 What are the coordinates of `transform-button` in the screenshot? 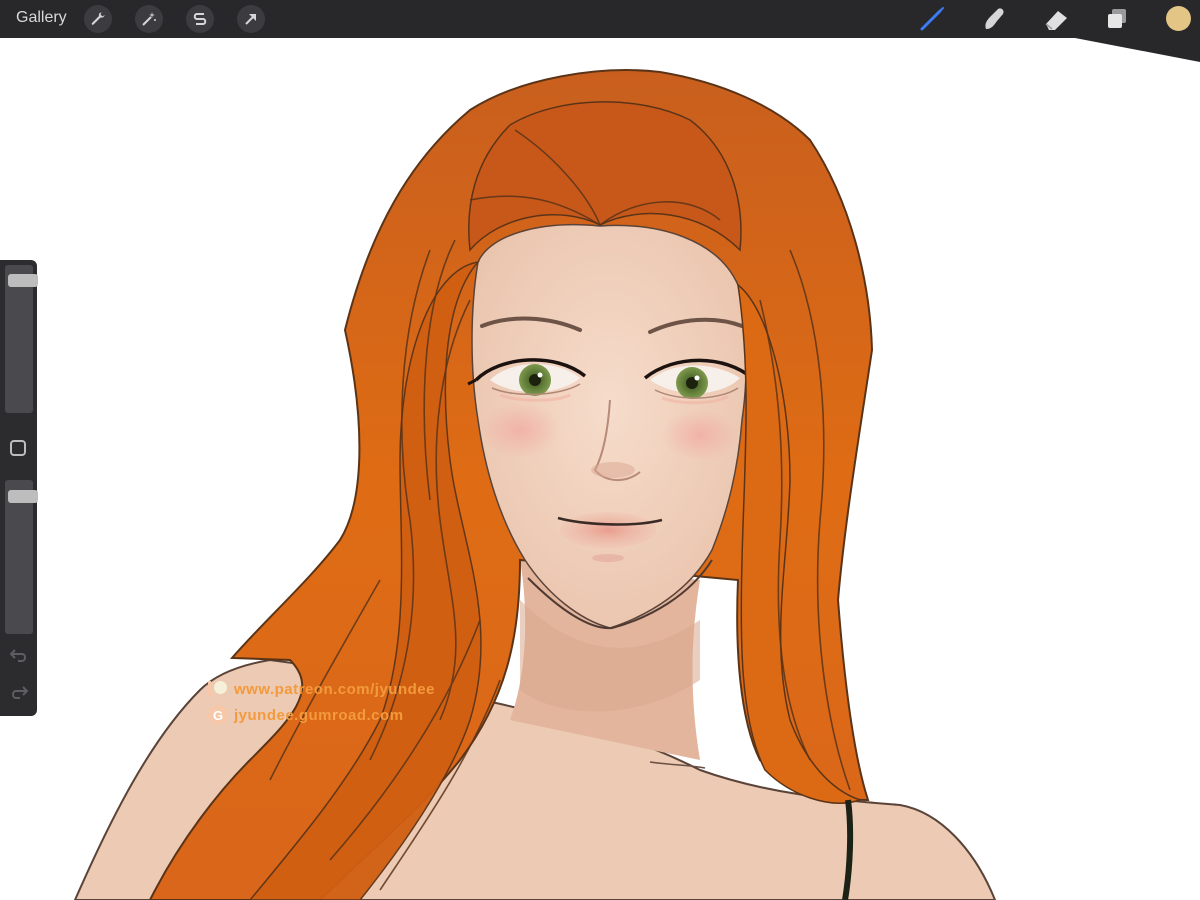 It's located at (251, 19).